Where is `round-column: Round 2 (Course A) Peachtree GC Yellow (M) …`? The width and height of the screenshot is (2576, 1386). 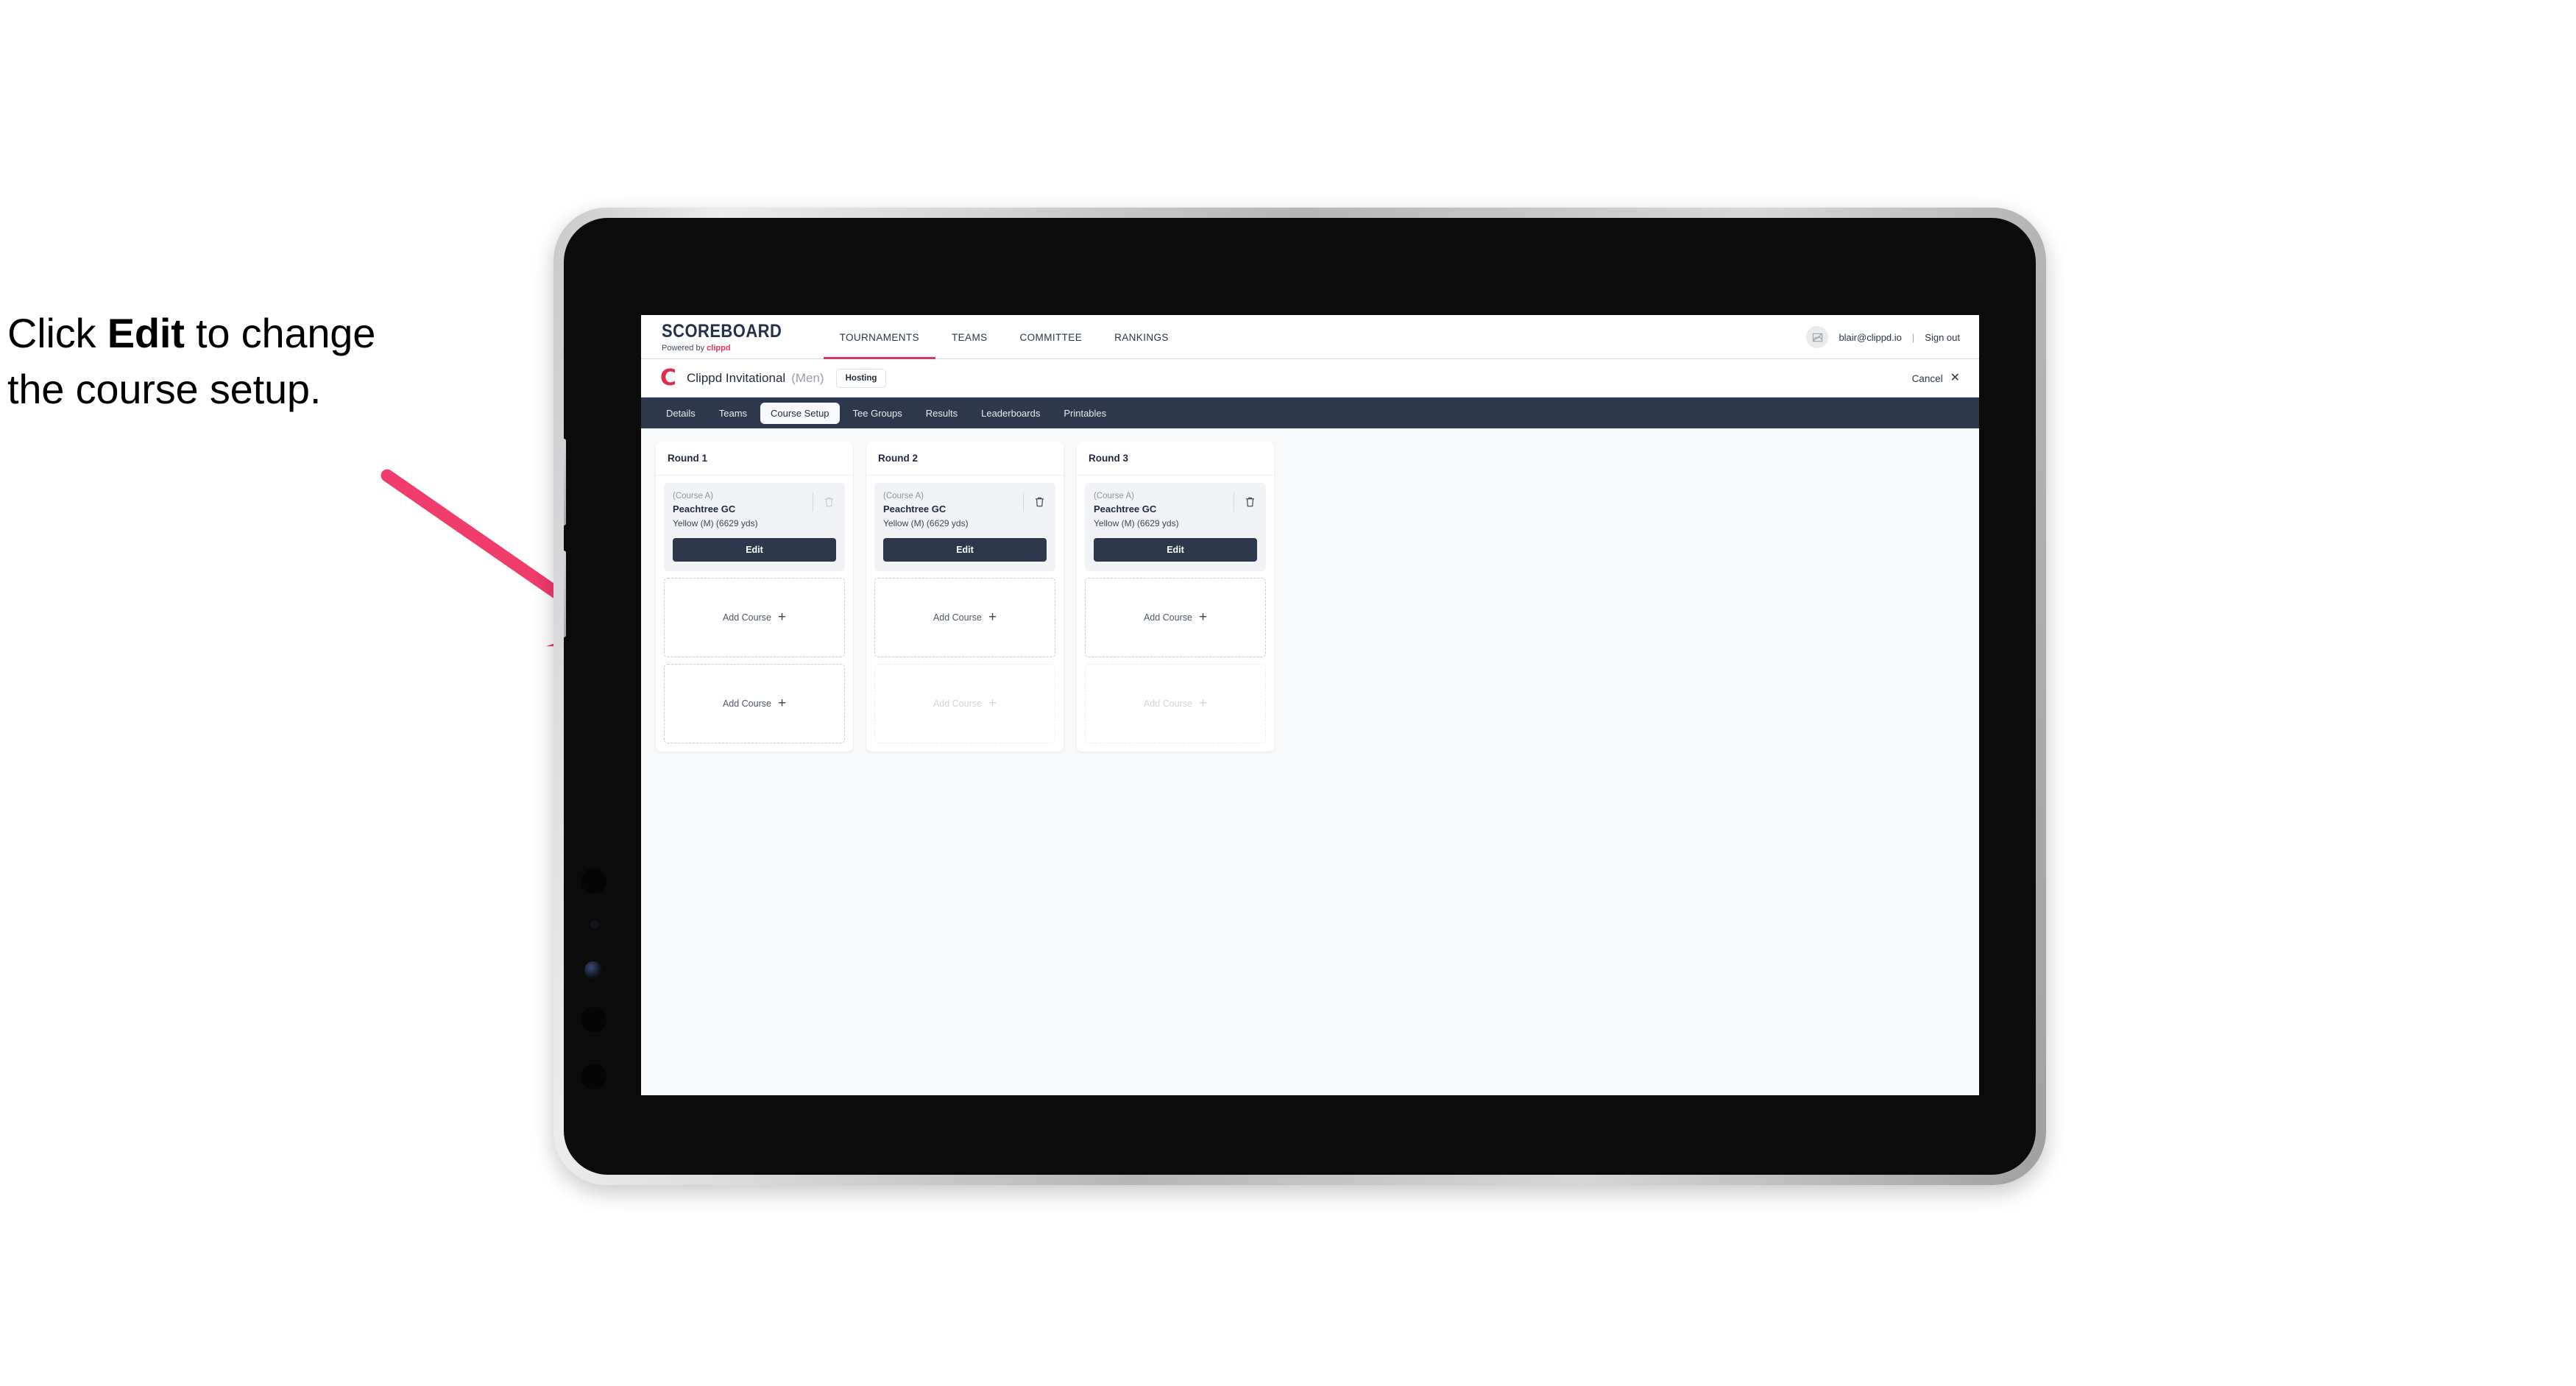 round-column: Round 2 (Course A) Peachtree GC Yellow (M) … is located at coordinates (965, 597).